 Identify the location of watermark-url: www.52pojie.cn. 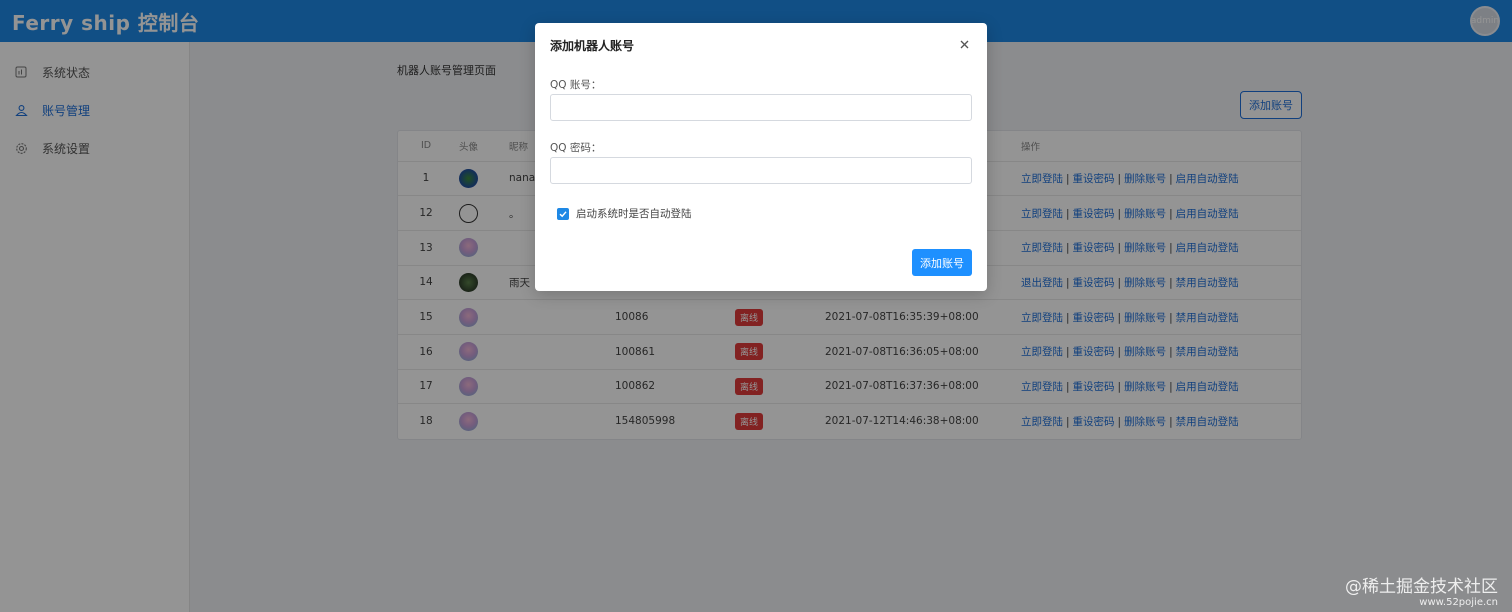
(1458, 602).